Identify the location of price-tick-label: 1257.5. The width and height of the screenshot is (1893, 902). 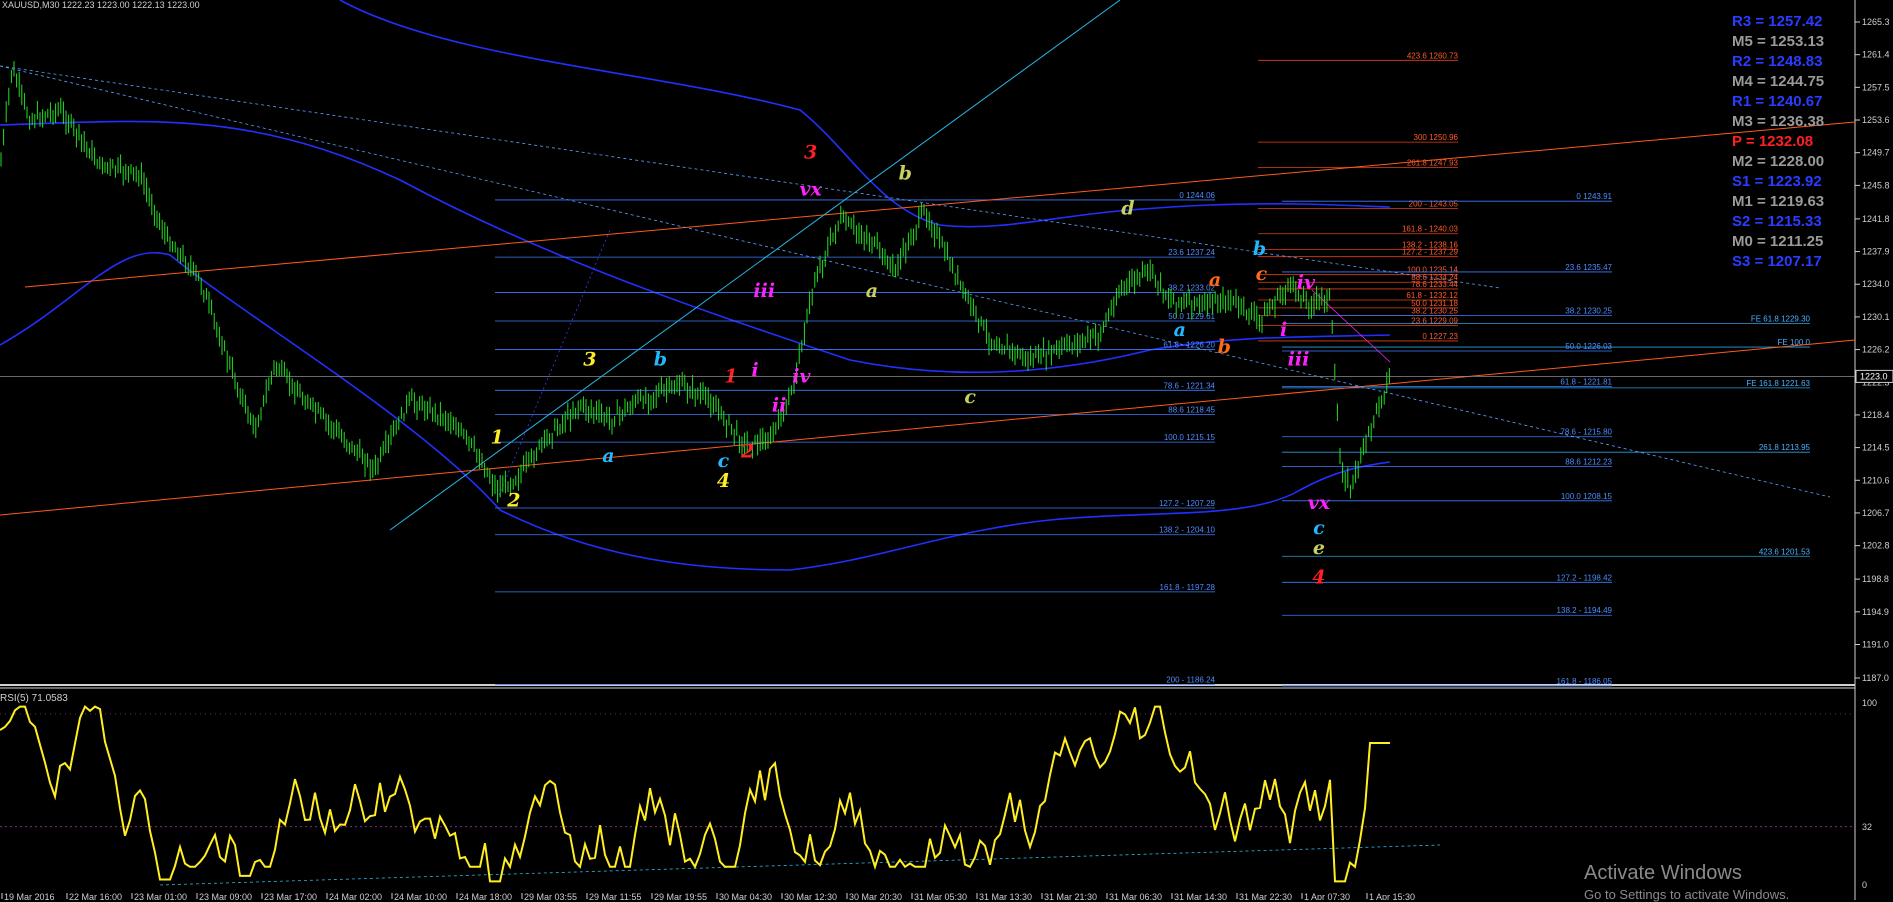
(1876, 87).